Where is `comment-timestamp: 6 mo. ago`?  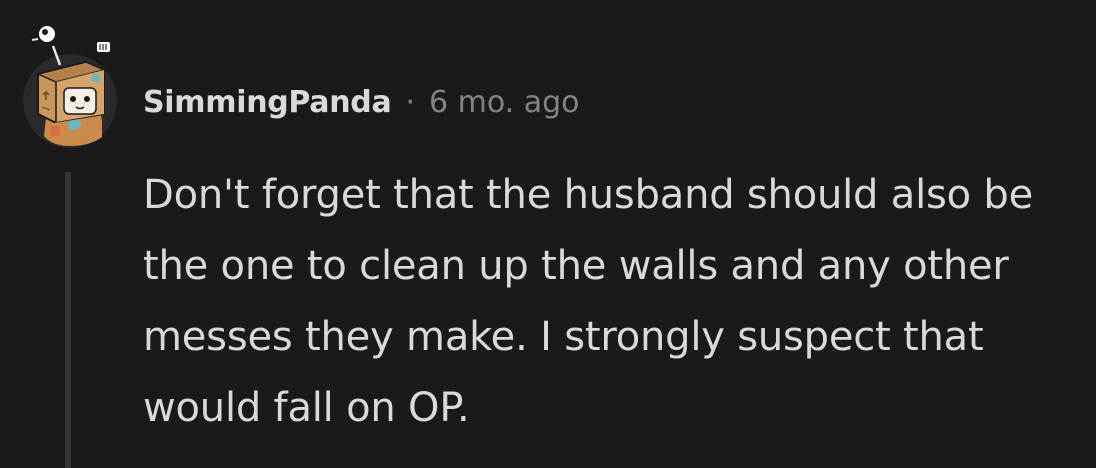
comment-timestamp: 6 mo. ago is located at coordinates (504, 102).